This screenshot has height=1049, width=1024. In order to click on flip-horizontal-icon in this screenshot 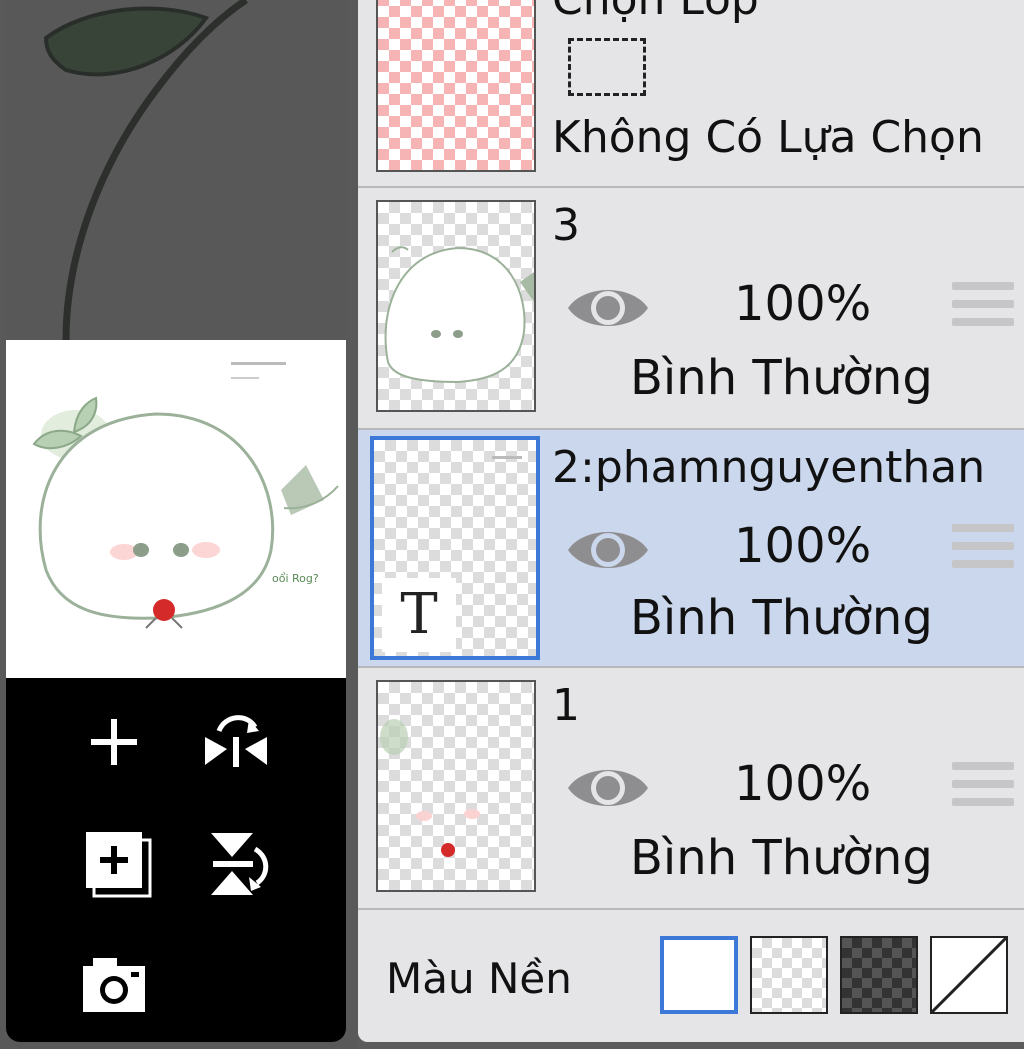, I will do `click(236, 741)`.